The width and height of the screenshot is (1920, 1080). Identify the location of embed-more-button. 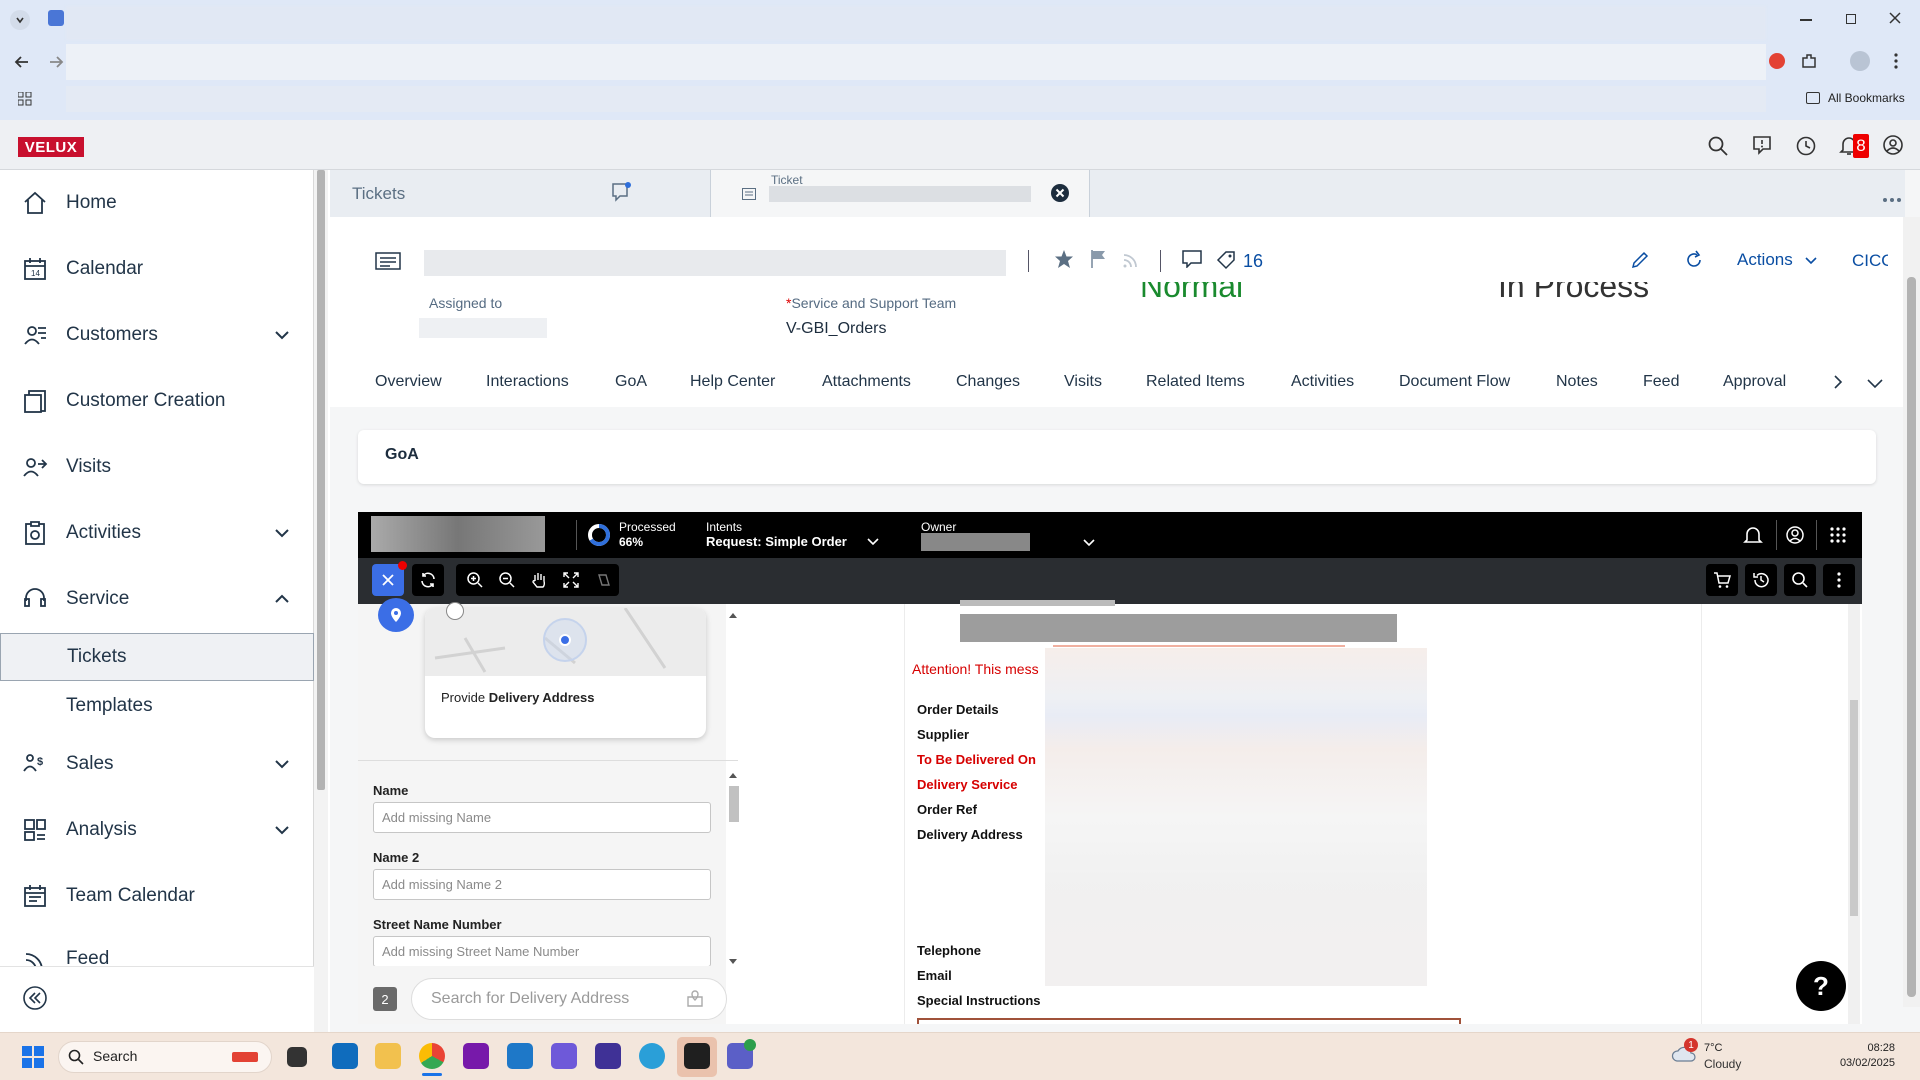
(1839, 580).